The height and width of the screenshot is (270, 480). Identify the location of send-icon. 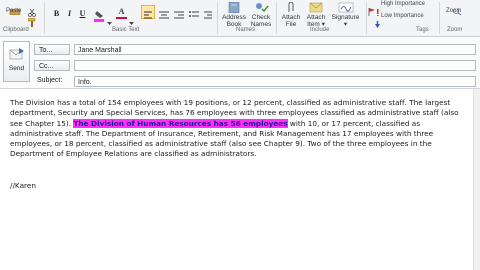
(16, 54).